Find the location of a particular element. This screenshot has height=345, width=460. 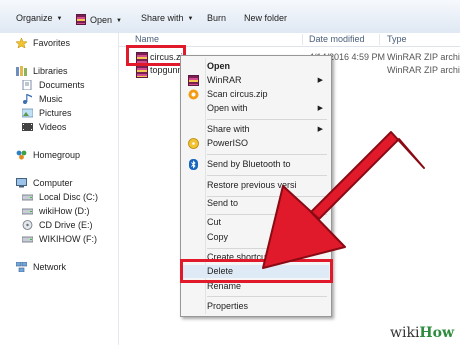

red-arrow-shape is located at coordinates (343, 200).